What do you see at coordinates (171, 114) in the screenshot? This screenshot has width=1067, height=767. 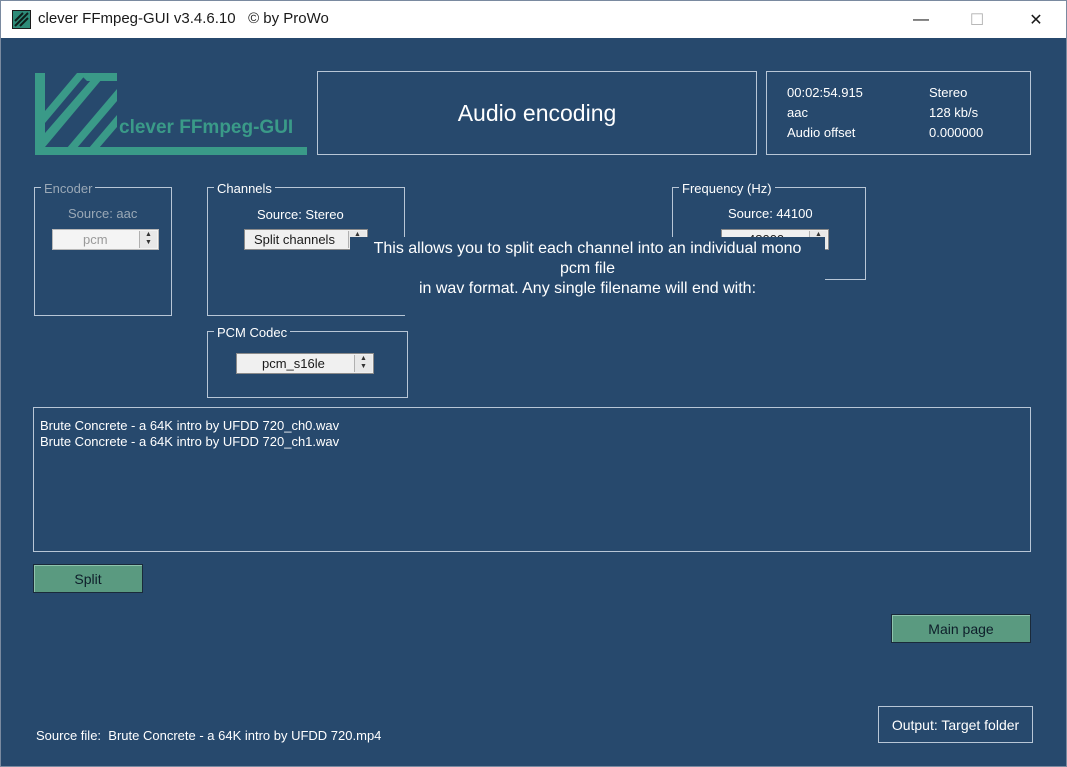 I see `ffmpeg-logo-icon` at bounding box center [171, 114].